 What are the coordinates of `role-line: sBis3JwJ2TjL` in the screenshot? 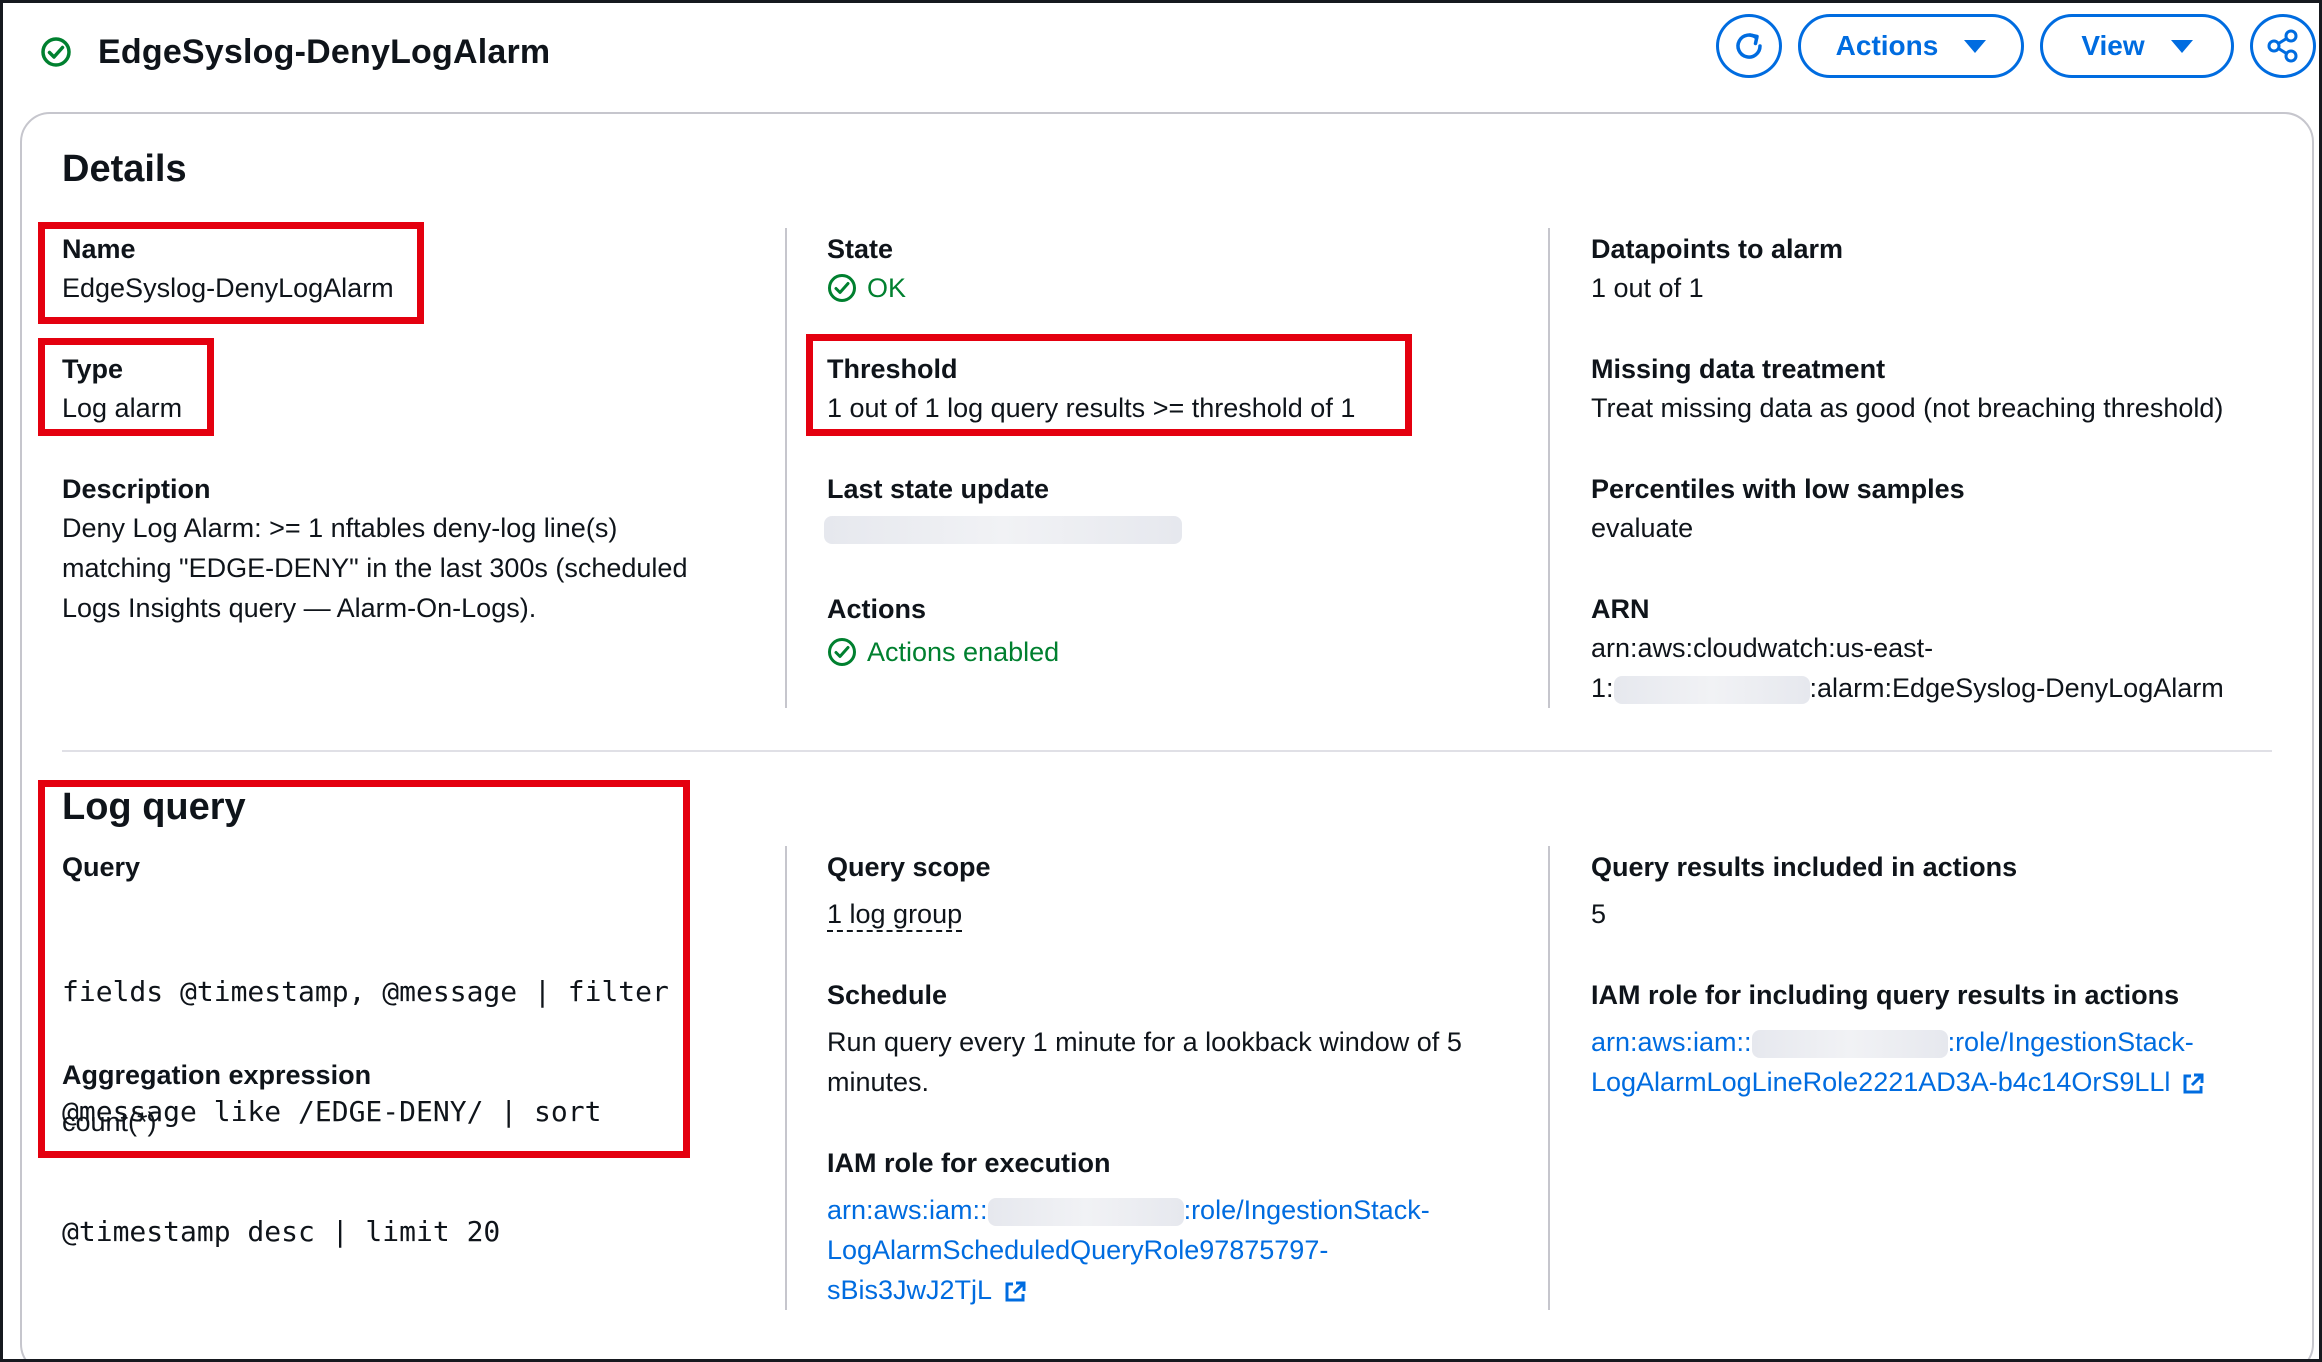 It's located at (1128, 1290).